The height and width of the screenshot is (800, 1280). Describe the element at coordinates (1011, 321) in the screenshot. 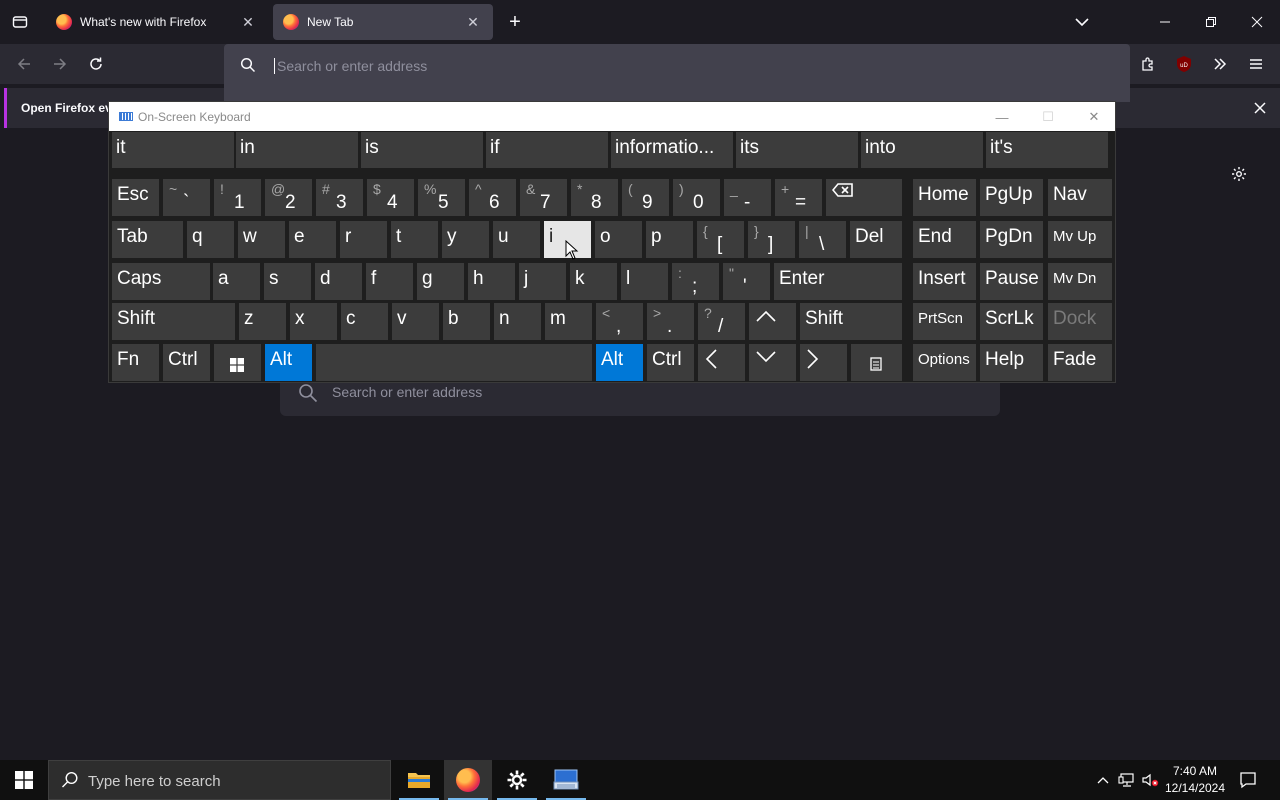

I see `key-scrlk: ScrLk` at that location.